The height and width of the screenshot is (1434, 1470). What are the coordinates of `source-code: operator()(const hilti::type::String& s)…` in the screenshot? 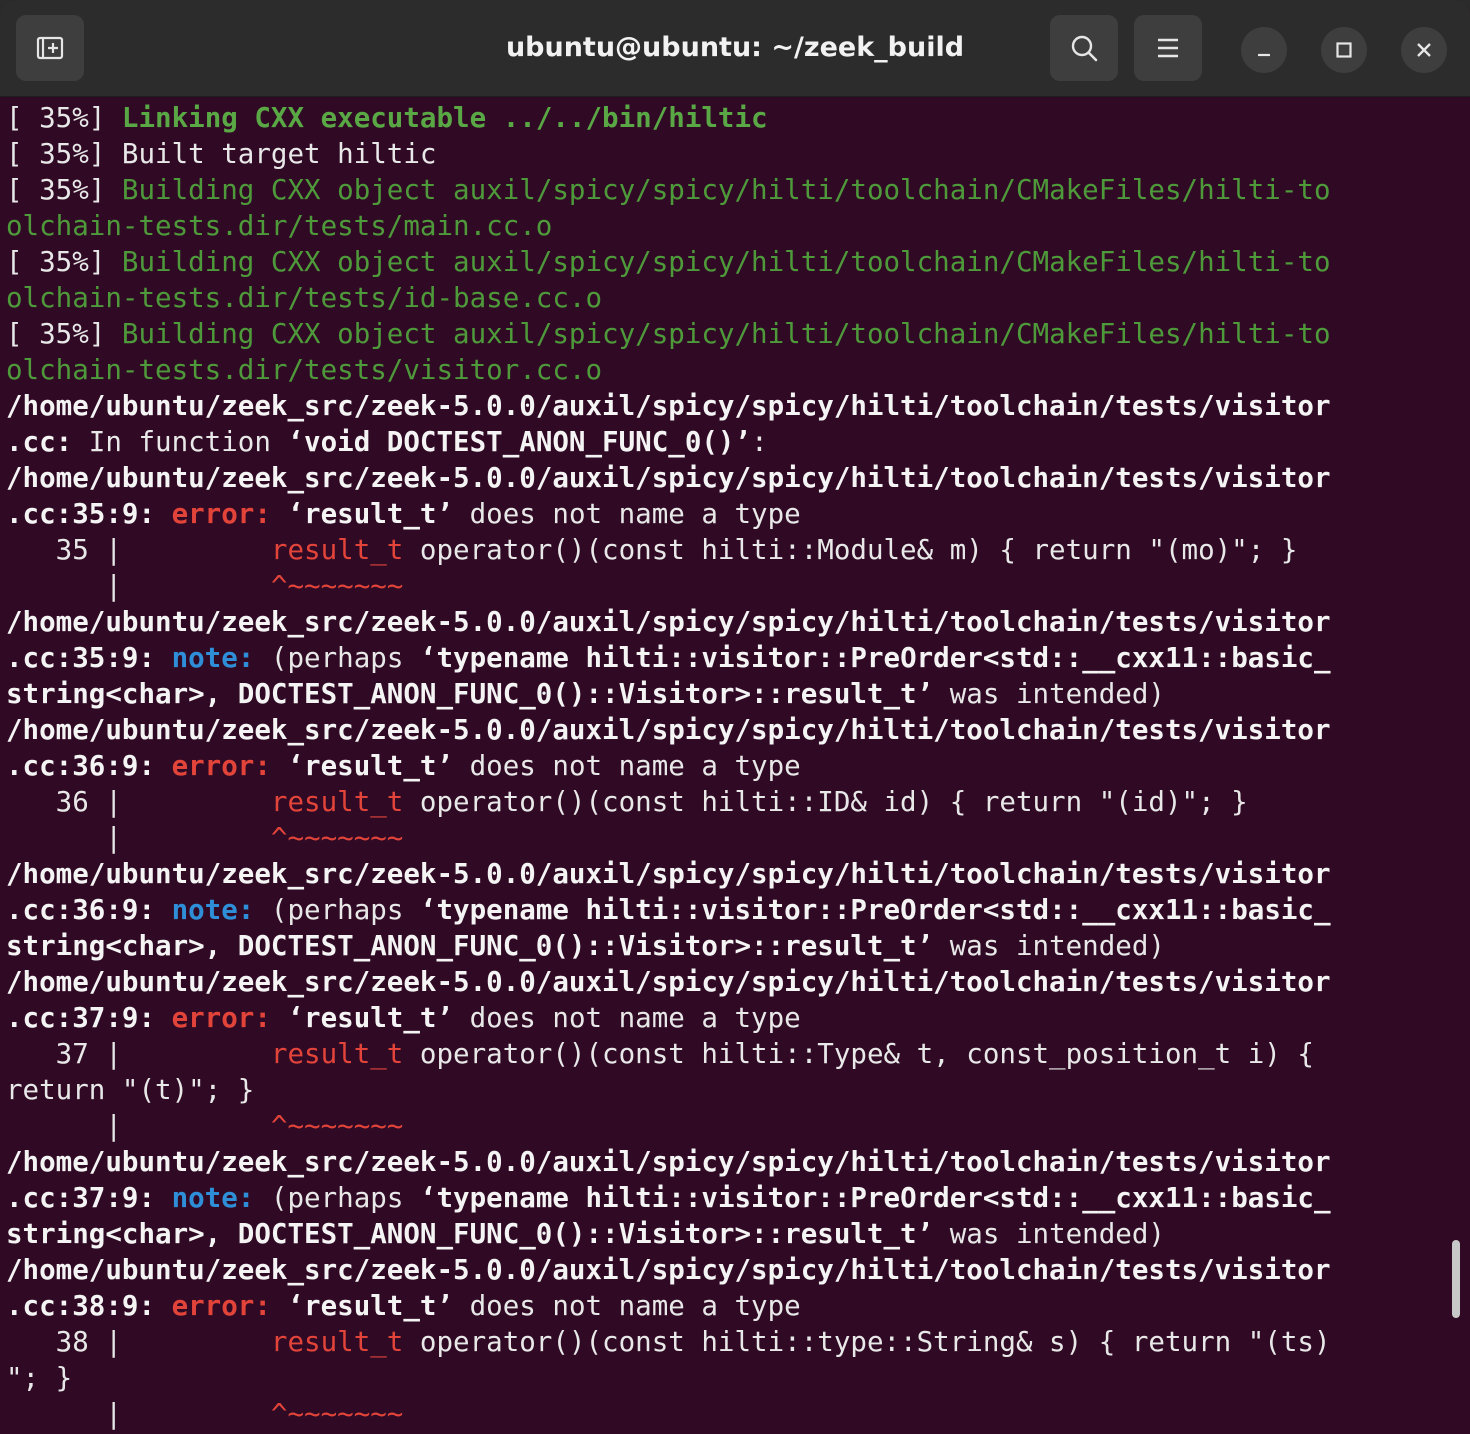 It's located at (867, 1342).